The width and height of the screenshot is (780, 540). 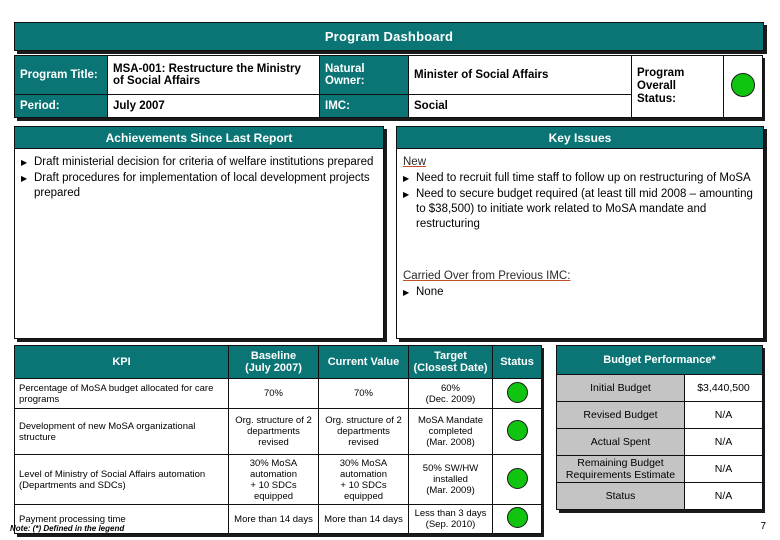 What do you see at coordinates (620, 442) in the screenshot?
I see `budget-label-cell: Actual Spent` at bounding box center [620, 442].